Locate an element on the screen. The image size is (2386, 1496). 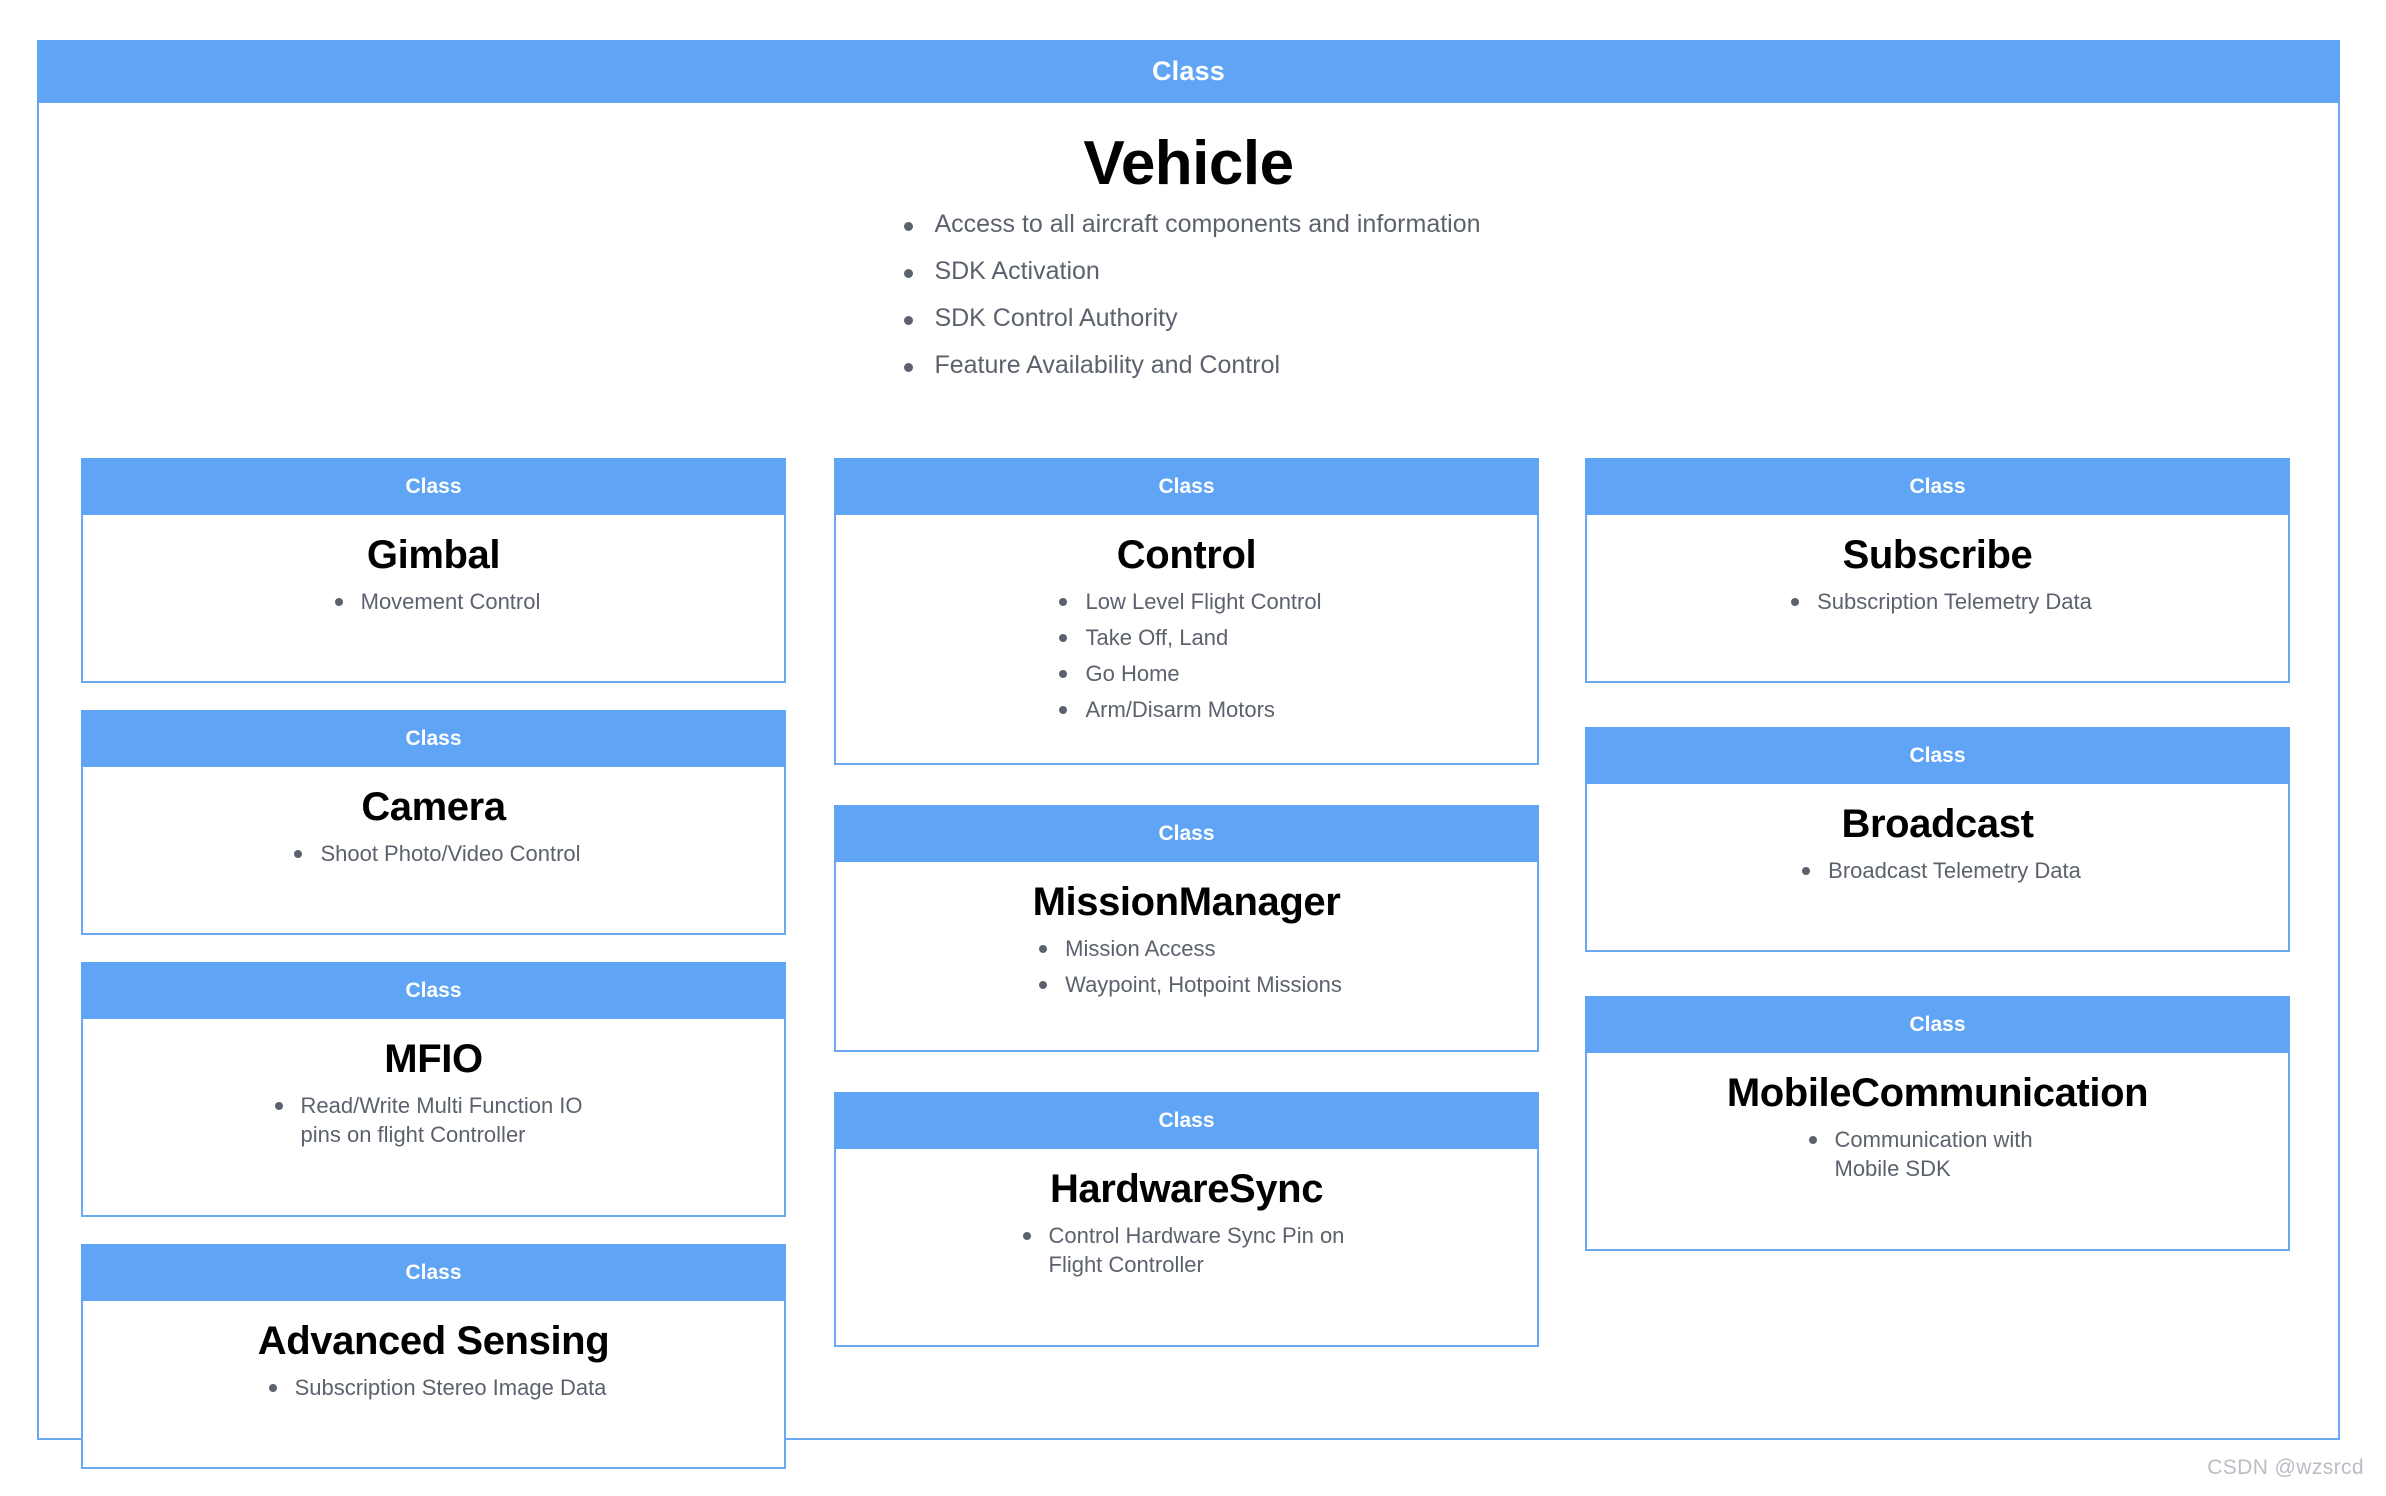
card-feature-list: Subscription Telemetry Data is located at coordinates (1937, 601).